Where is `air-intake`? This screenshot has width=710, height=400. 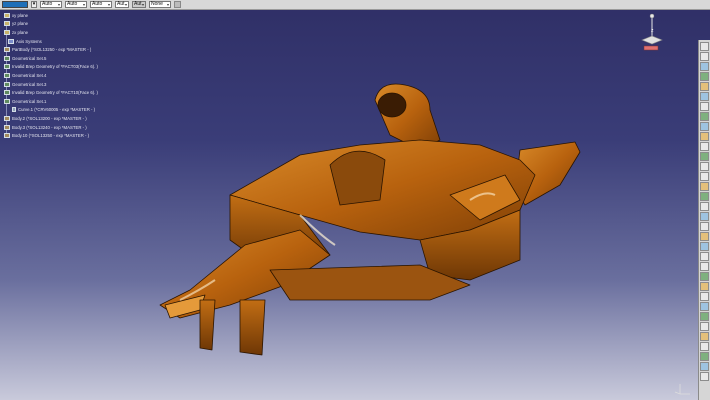
air-intake is located at coordinates (392, 105).